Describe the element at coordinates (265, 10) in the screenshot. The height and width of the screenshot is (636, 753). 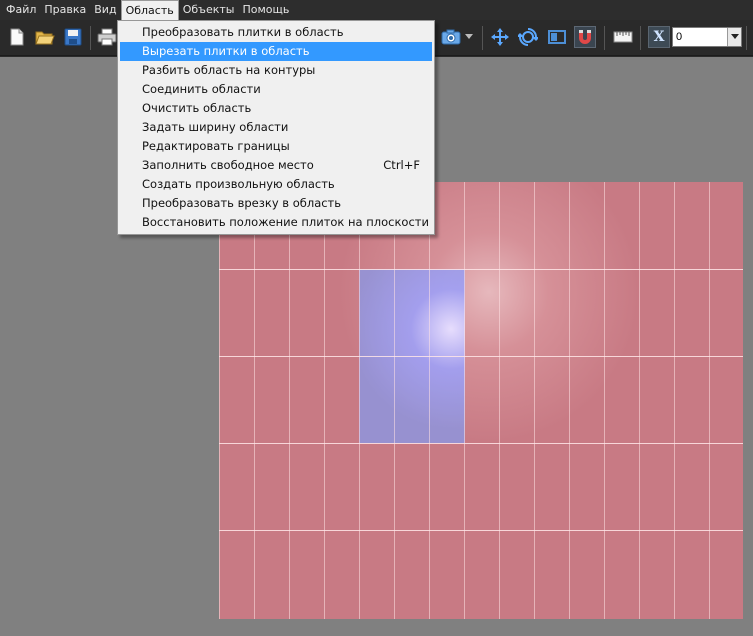
I see `menu-help: Помощь` at that location.